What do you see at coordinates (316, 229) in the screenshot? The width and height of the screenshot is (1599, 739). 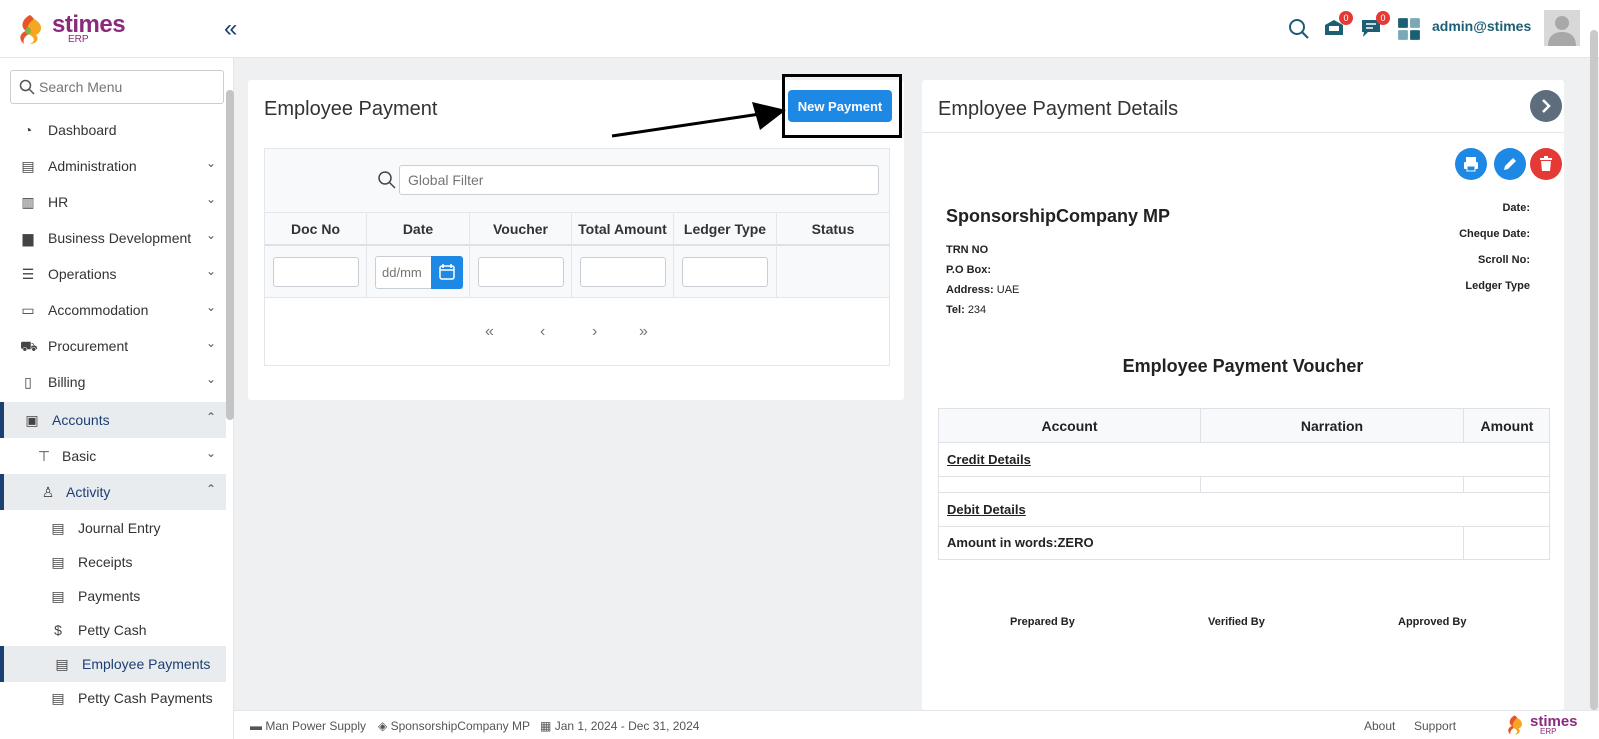 I see `column-header-doc-no: Doc No` at bounding box center [316, 229].